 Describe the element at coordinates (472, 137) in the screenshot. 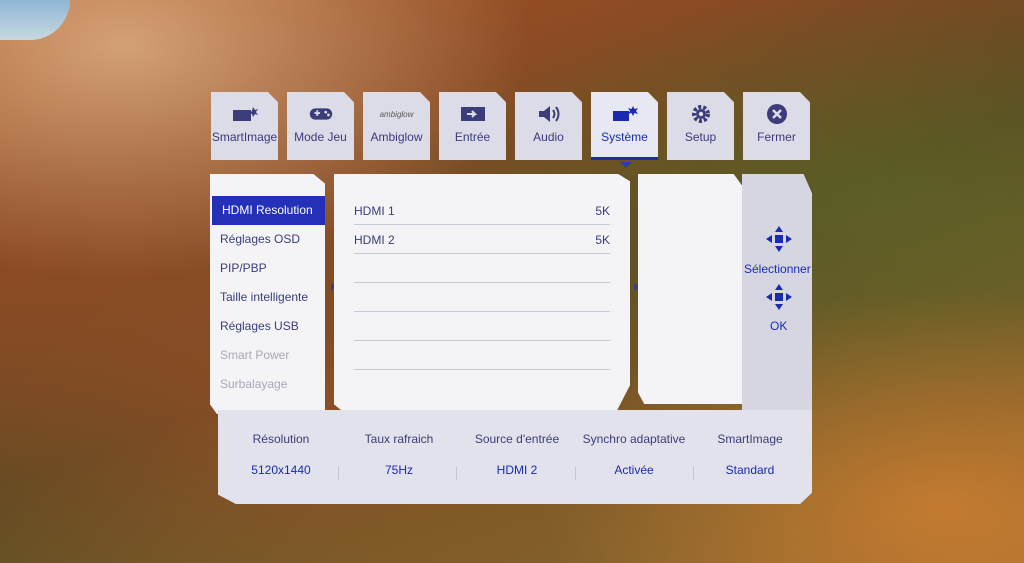

I see `tab-label: Entrée` at that location.